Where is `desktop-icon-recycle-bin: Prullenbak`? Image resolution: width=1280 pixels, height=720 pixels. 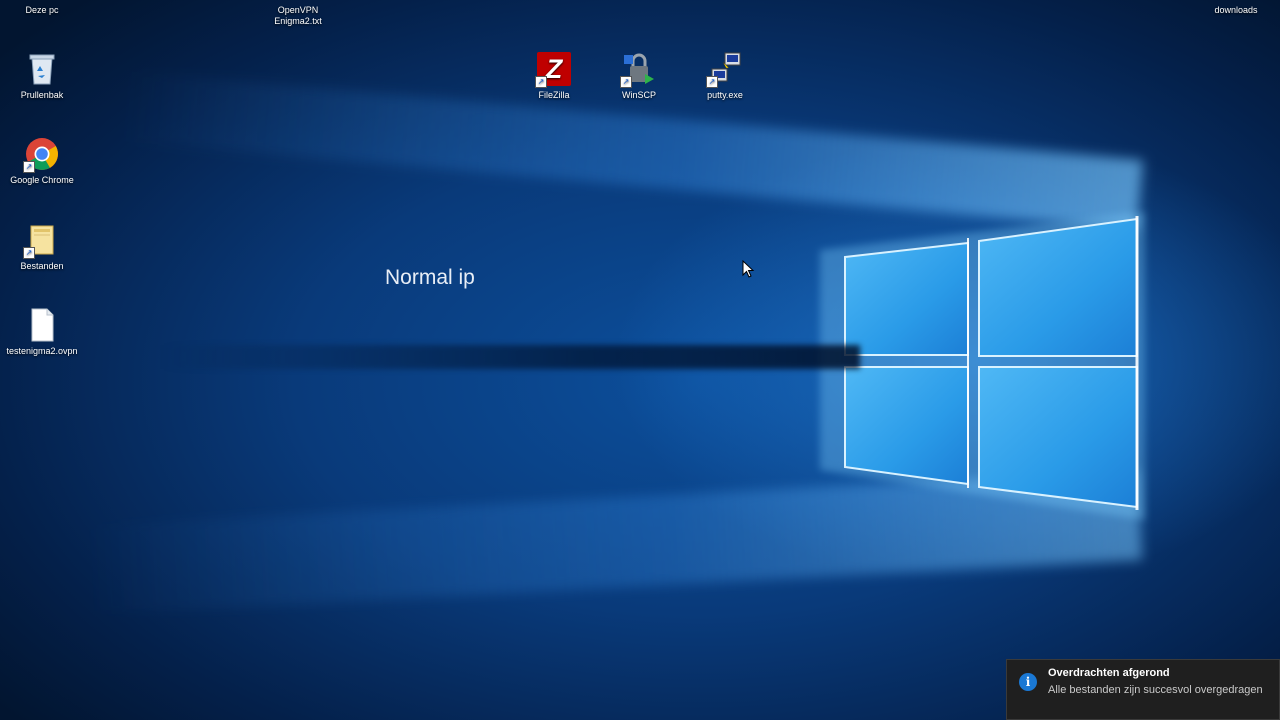 desktop-icon-recycle-bin: Prullenbak is located at coordinates (42, 76).